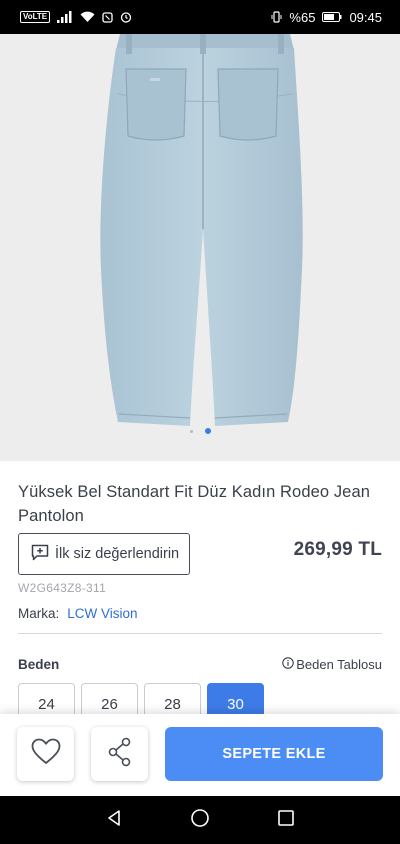 The image size is (400, 844). I want to click on size-section-label: Beden, so click(39, 664).